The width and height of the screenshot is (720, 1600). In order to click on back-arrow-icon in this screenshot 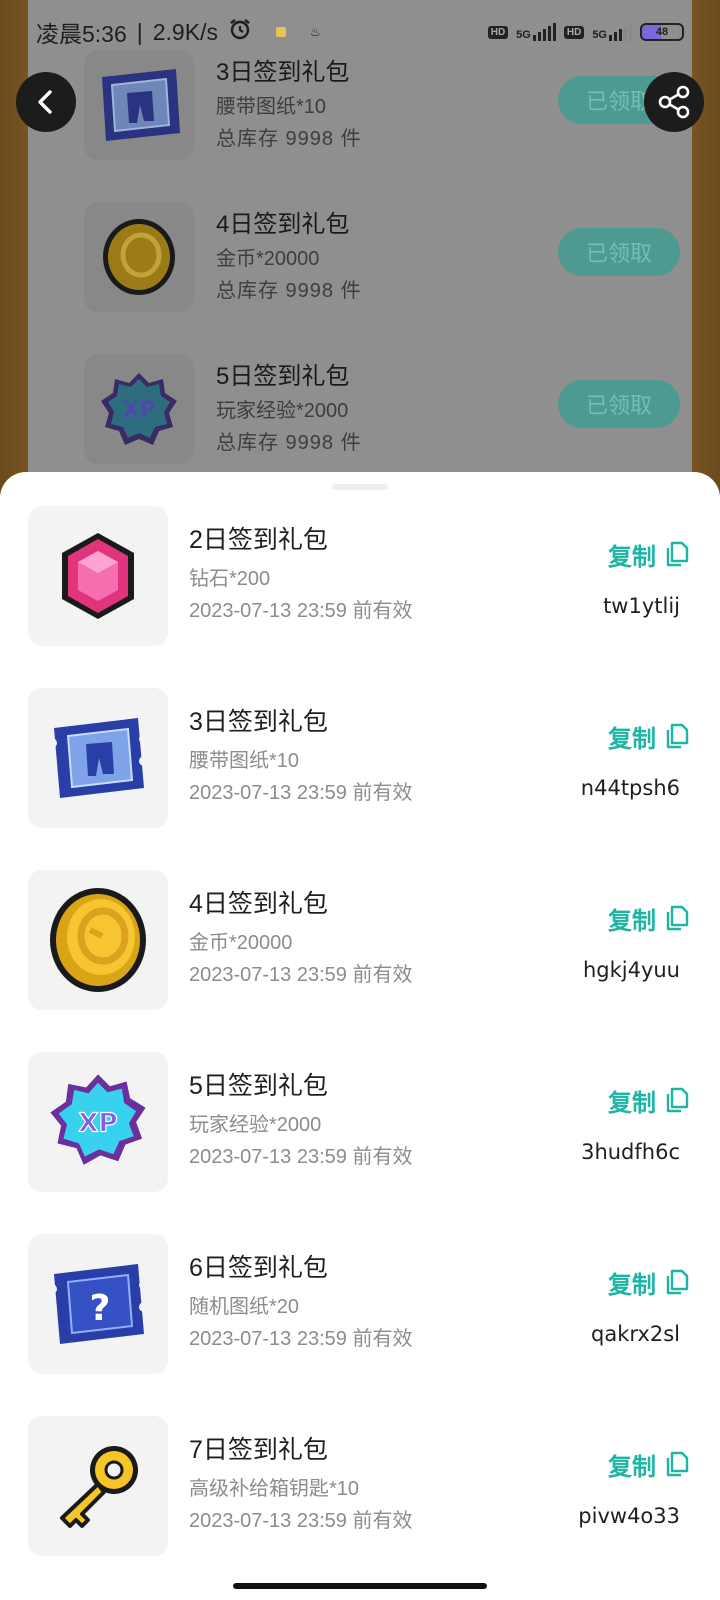, I will do `click(45, 102)`.